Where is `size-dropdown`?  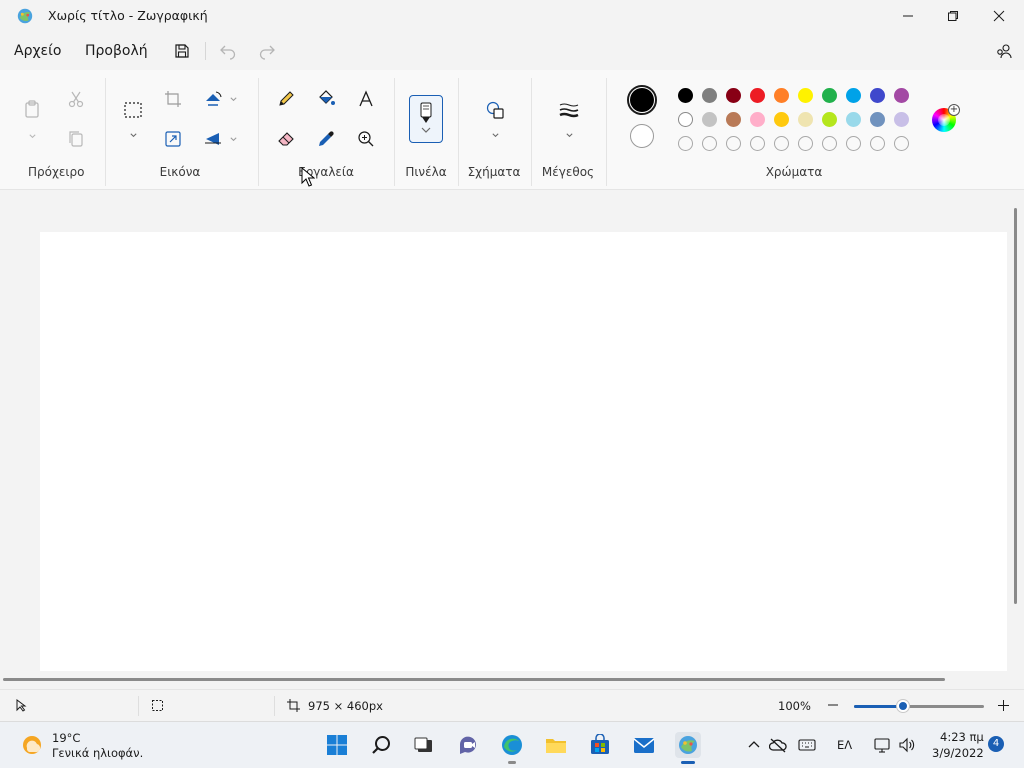
size-dropdown is located at coordinates (569, 135).